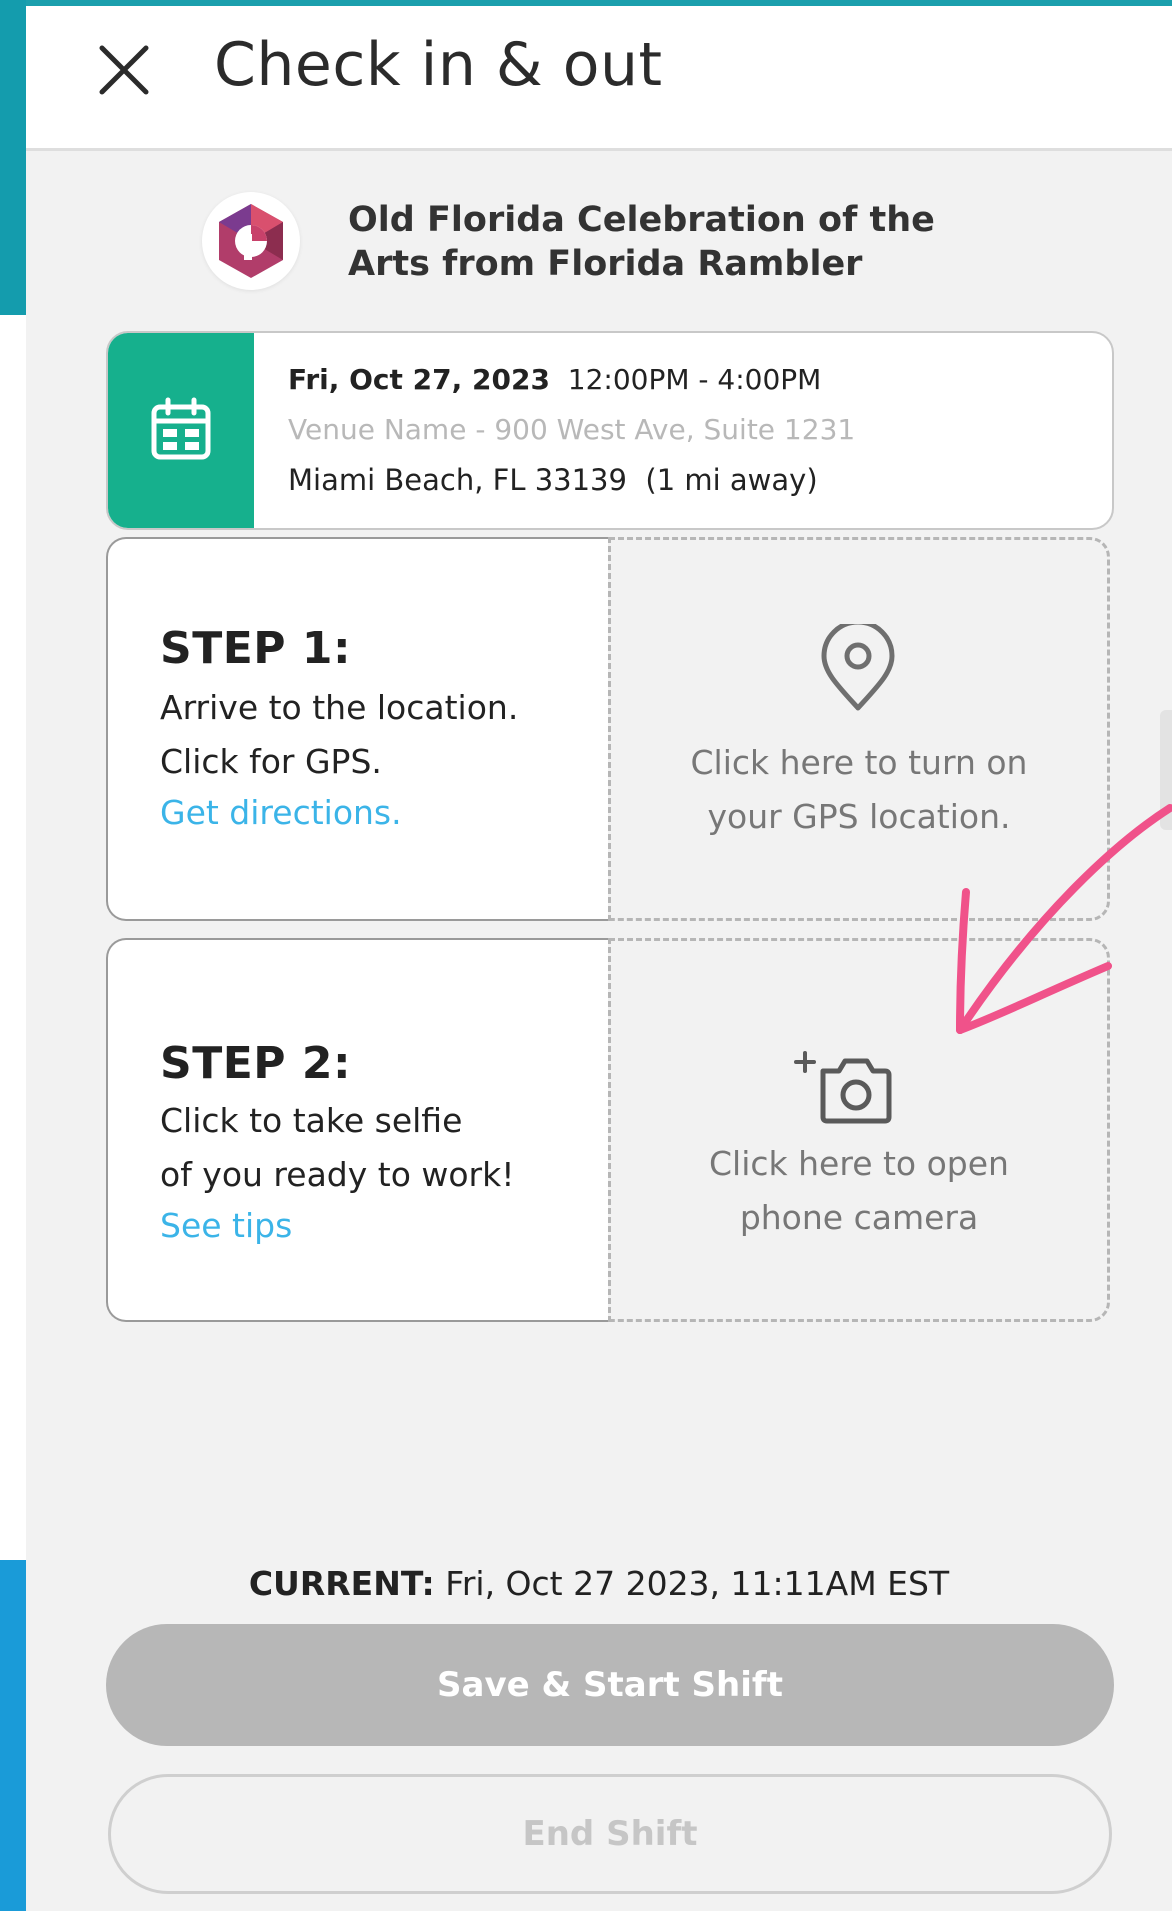 The width and height of the screenshot is (1172, 1911). What do you see at coordinates (341, 1583) in the screenshot?
I see `current-label: CURRENT:` at bounding box center [341, 1583].